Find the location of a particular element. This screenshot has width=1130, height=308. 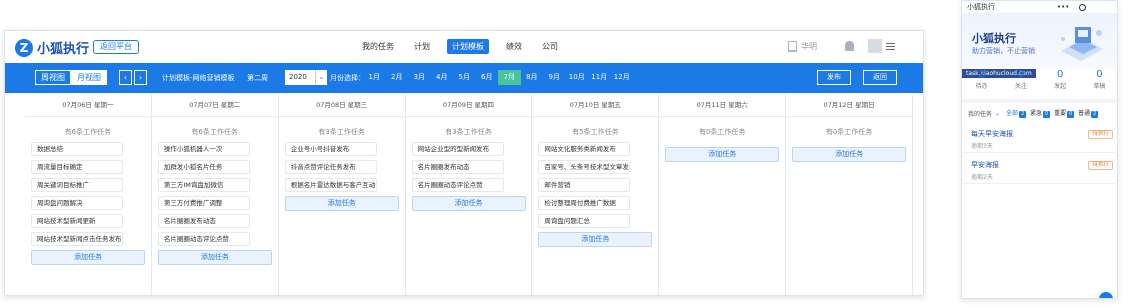

month-selector: 1月 2月 3月 4月 5月 6月 7月 8月 9月 10月 11月 12月 is located at coordinates (498, 77).